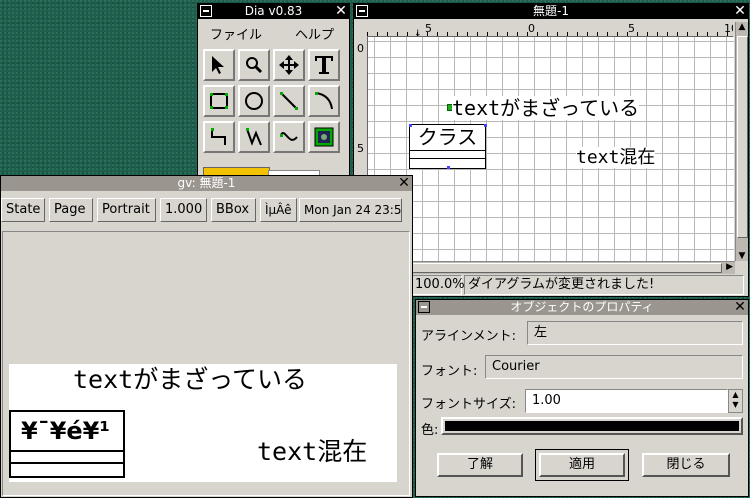 The image size is (750, 498). What do you see at coordinates (206, 11) in the screenshot?
I see `toolbox-window-menu-icon` at bounding box center [206, 11].